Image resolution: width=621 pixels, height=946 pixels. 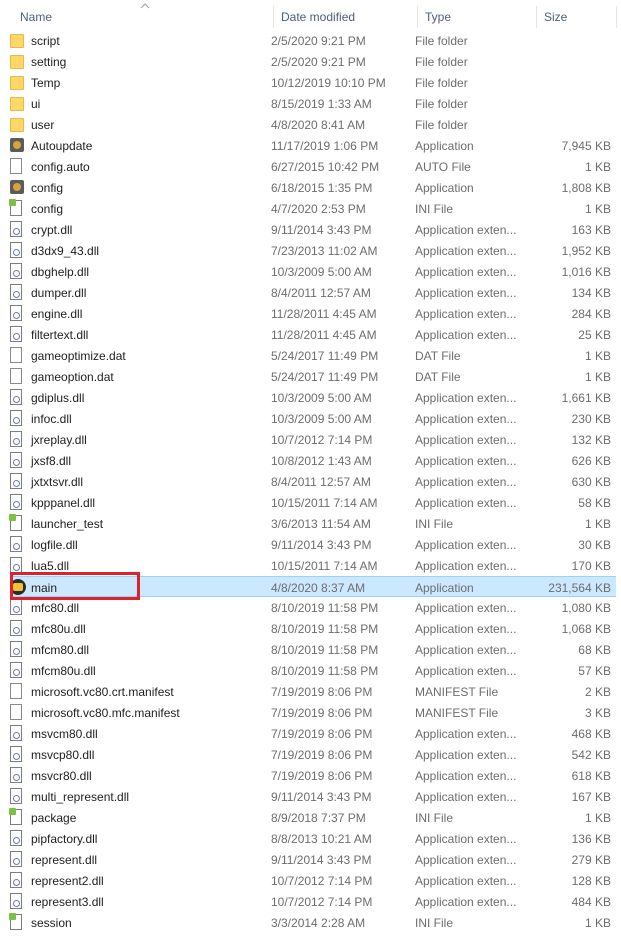 What do you see at coordinates (325, 650) in the screenshot?
I see `file-date-modified: 8/10/2019 11:58 PM` at bounding box center [325, 650].